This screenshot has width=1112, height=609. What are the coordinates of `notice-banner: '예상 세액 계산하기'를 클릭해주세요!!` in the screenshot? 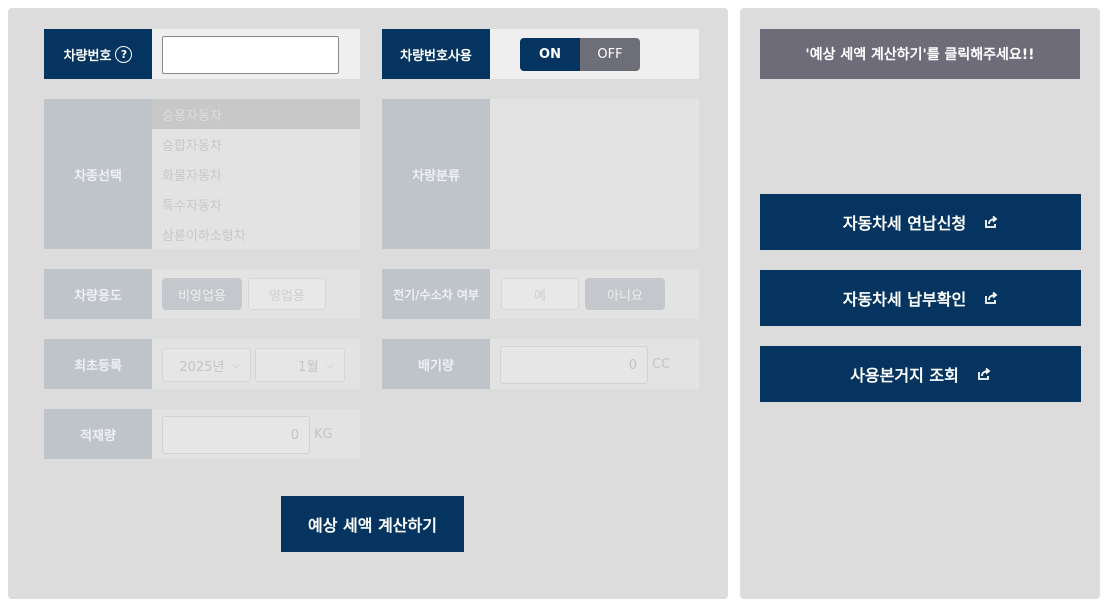 It's located at (920, 54).